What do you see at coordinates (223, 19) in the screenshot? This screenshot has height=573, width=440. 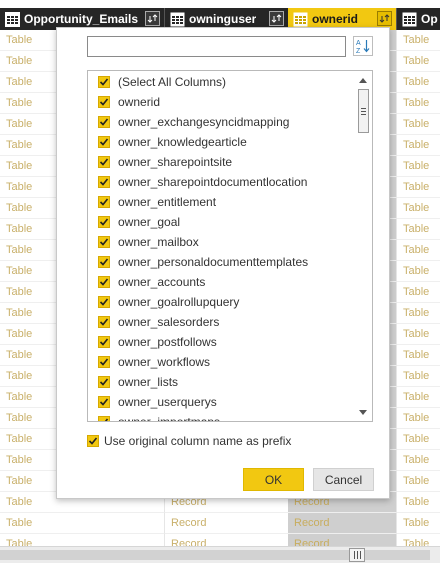 I see `column-header-label: owninguser` at bounding box center [223, 19].